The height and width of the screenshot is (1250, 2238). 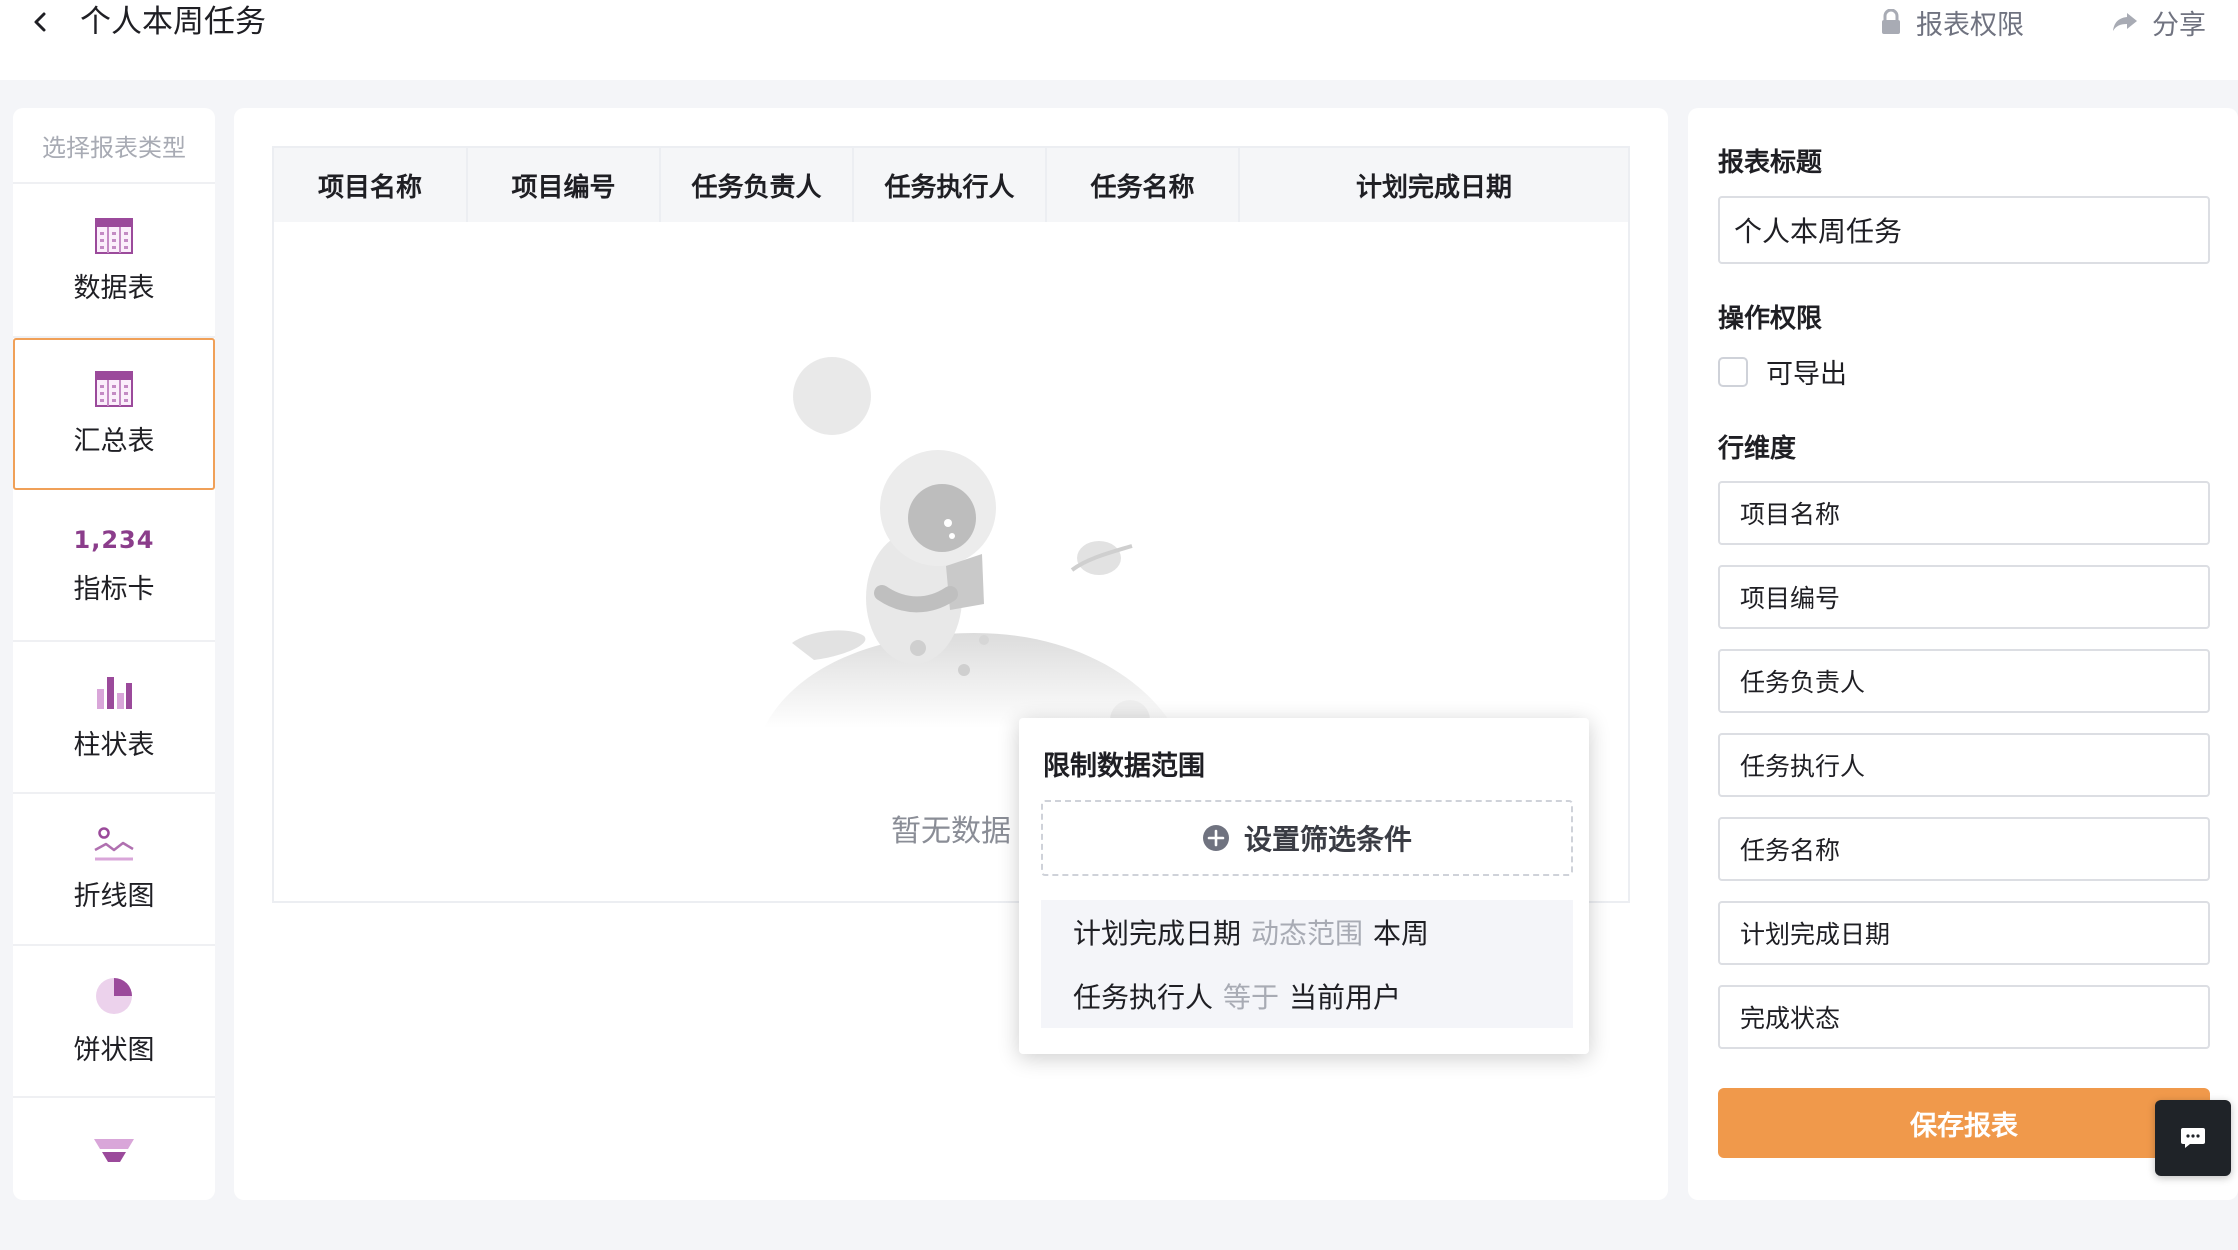 I want to click on column-header: 项目编号, so click(x=564, y=185).